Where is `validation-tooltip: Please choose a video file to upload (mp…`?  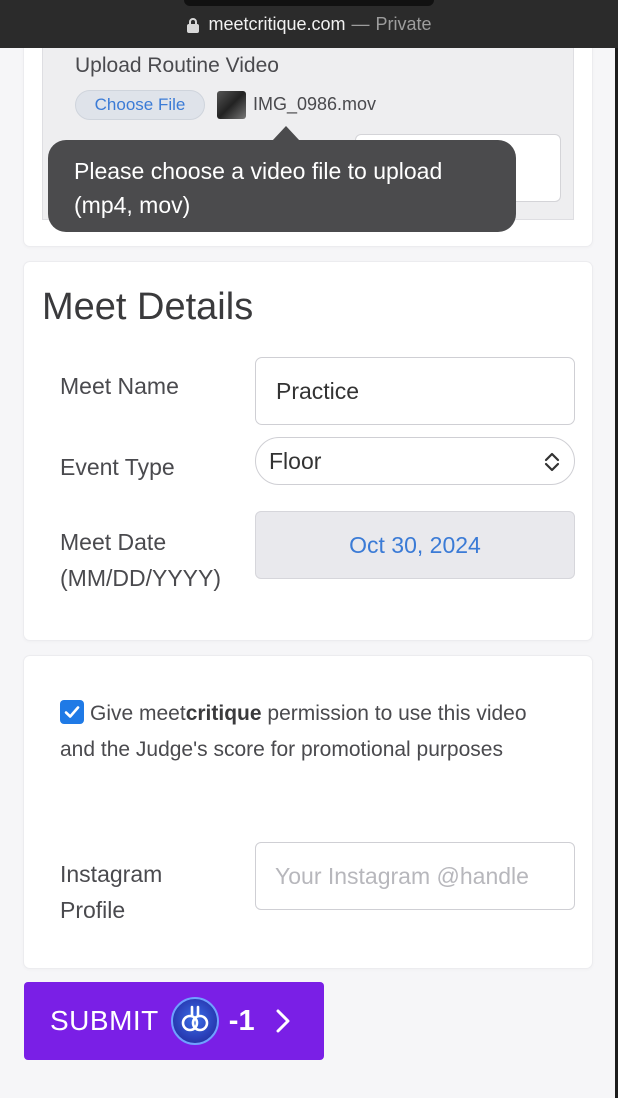 validation-tooltip: Please choose a video file to upload (mp… is located at coordinates (282, 179).